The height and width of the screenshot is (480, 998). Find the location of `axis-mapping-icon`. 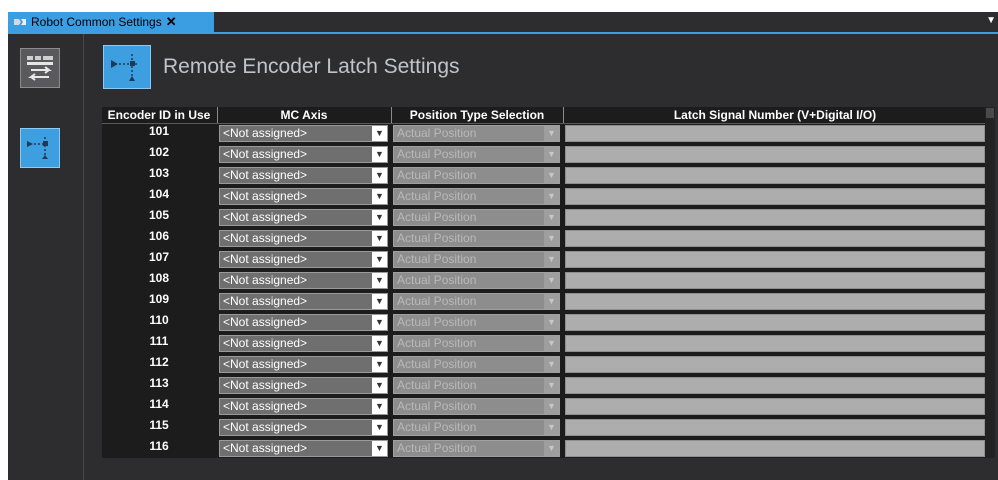

axis-mapping-icon is located at coordinates (40, 68).